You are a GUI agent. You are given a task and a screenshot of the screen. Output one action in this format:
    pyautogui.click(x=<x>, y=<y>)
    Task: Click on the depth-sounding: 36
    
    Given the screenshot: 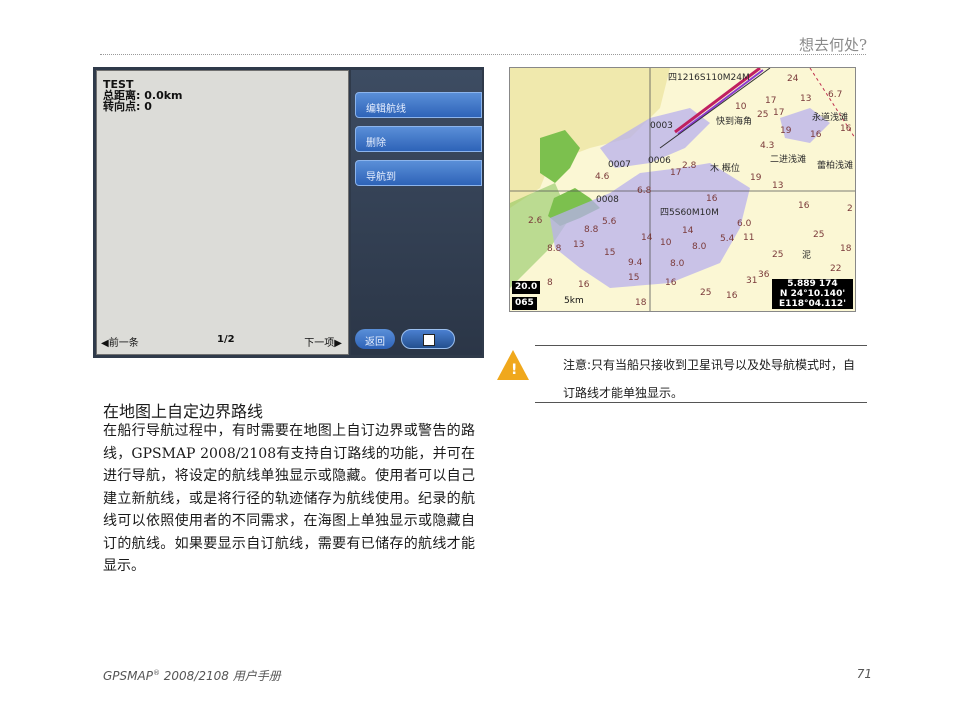 What is the action you would take?
    pyautogui.click(x=764, y=275)
    